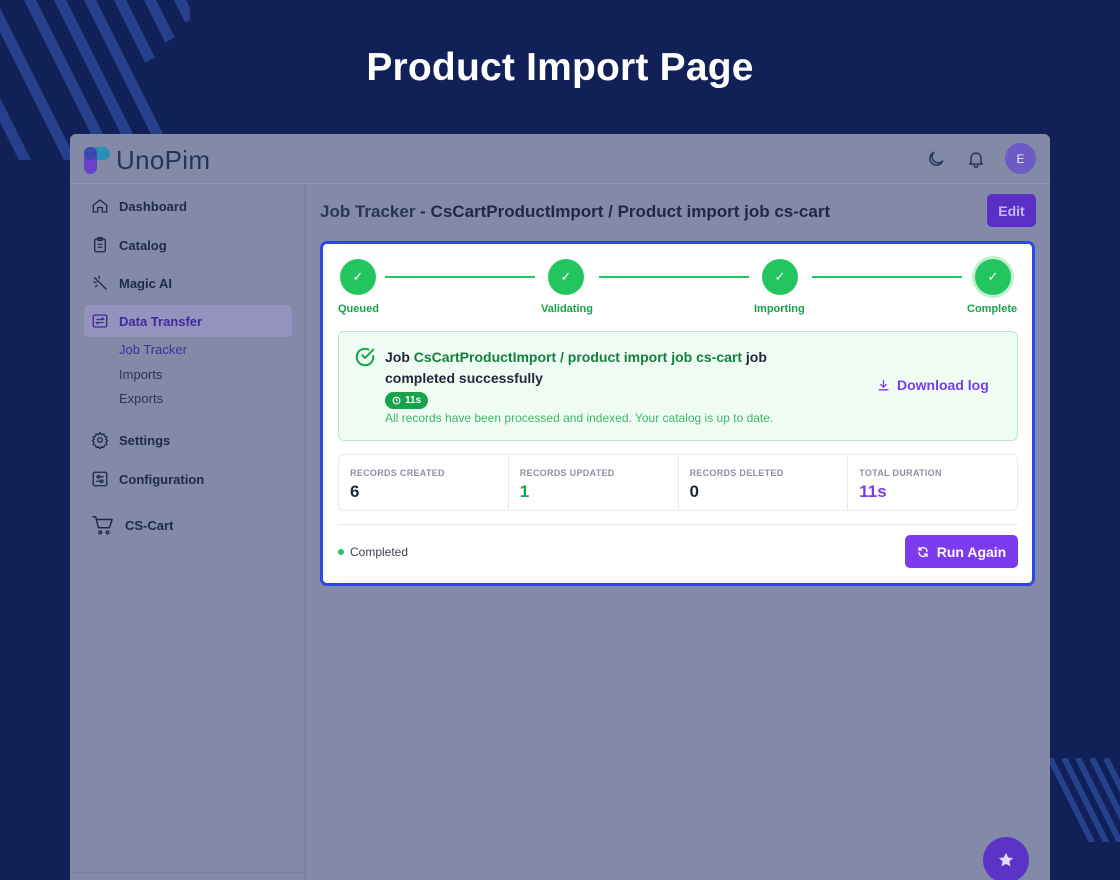  I want to click on status-text: Completed, so click(379, 552).